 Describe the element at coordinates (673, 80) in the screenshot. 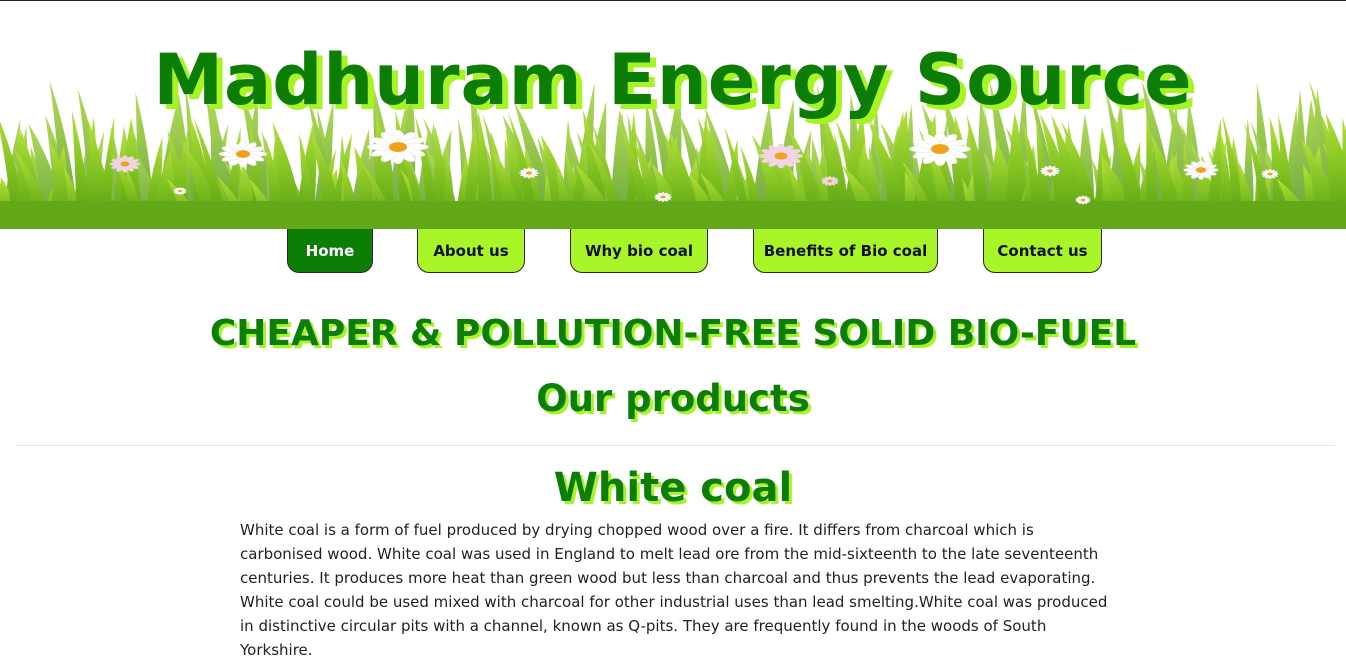

I see `site-title: Madhuram Energy Source` at that location.